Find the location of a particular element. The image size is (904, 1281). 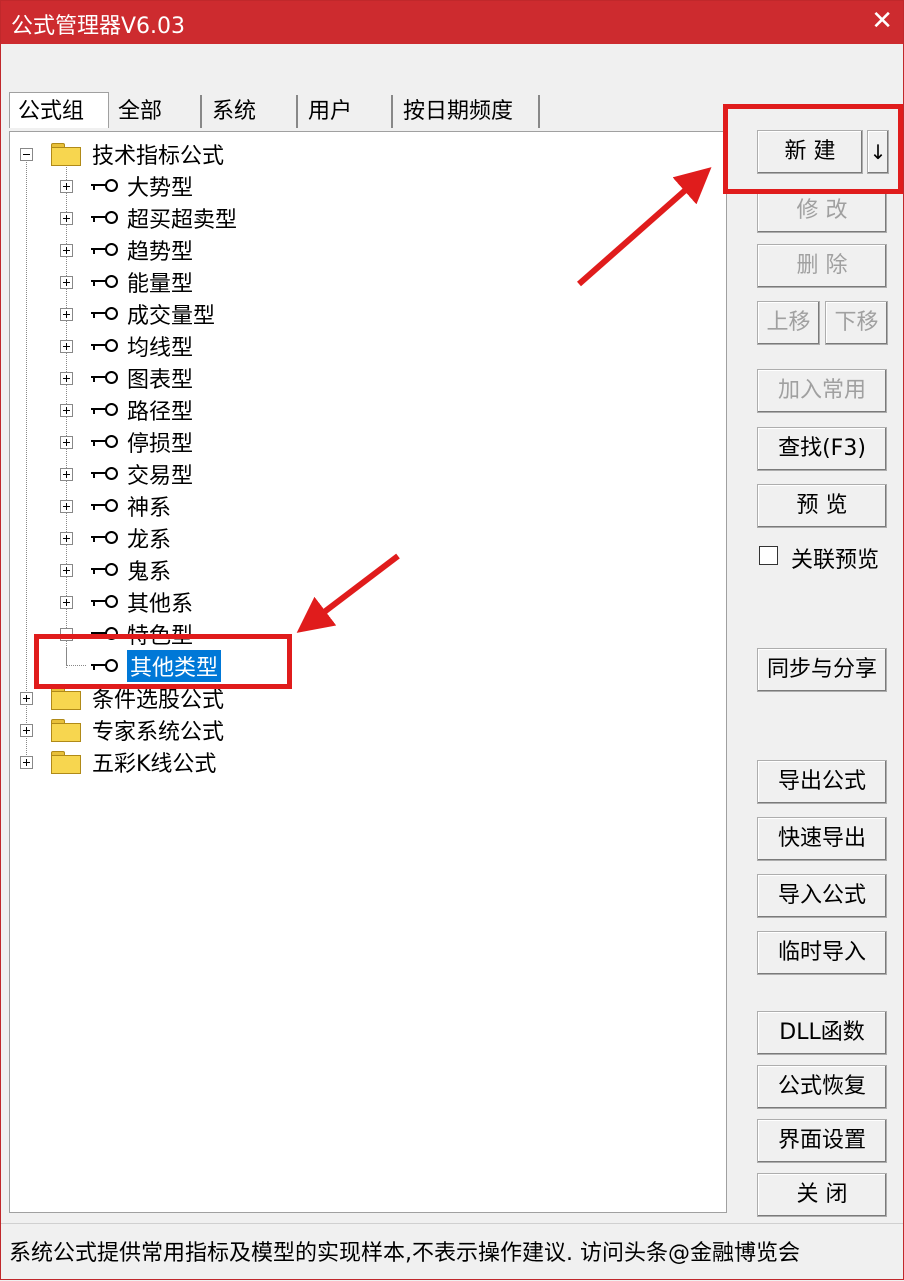

arrow-to-selected-item is located at coordinates (348, 593).